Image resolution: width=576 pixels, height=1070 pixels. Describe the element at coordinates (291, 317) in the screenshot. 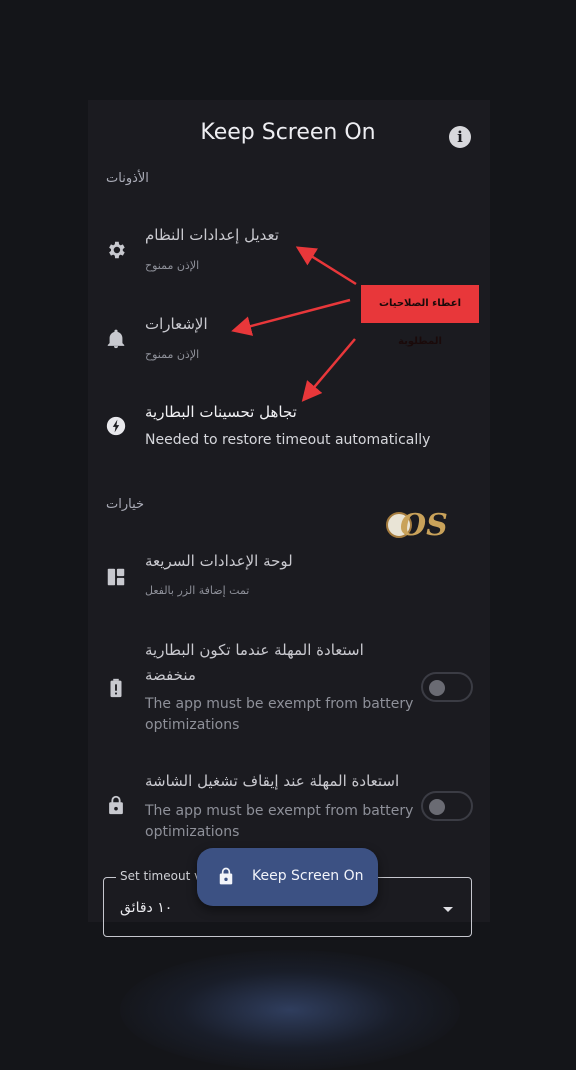

I see `arrow-to-notifications` at that location.